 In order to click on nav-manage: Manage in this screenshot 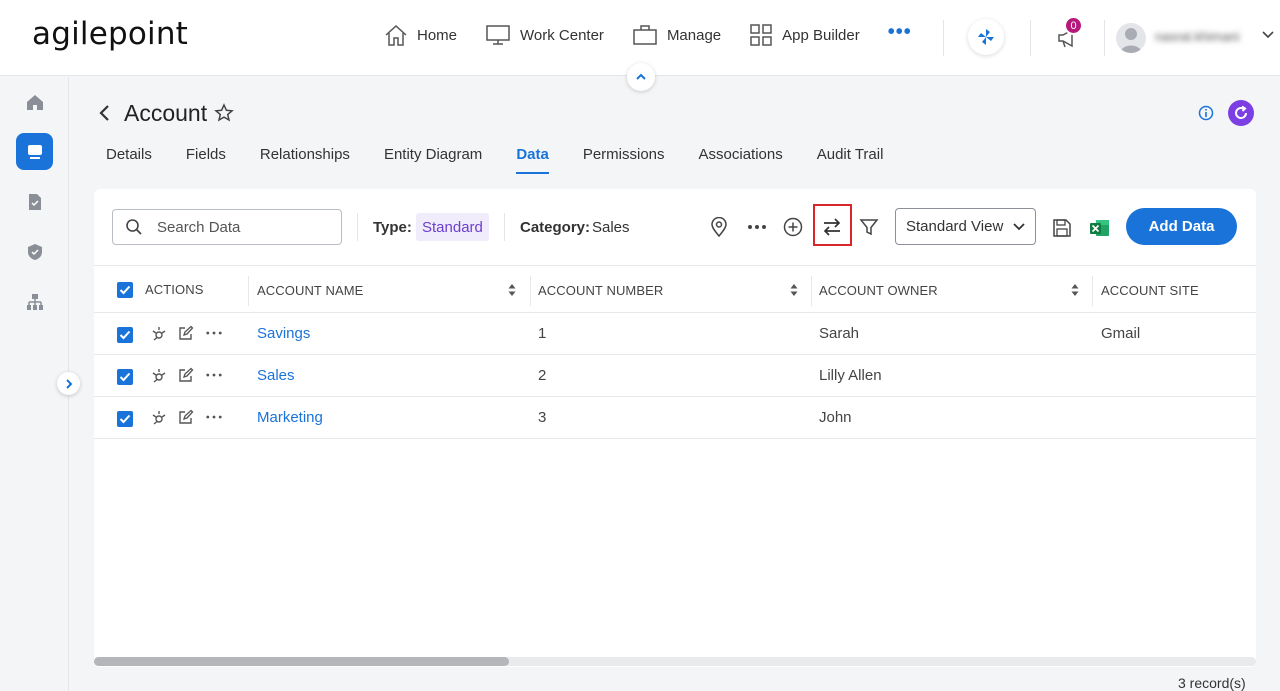, I will do `click(676, 35)`.